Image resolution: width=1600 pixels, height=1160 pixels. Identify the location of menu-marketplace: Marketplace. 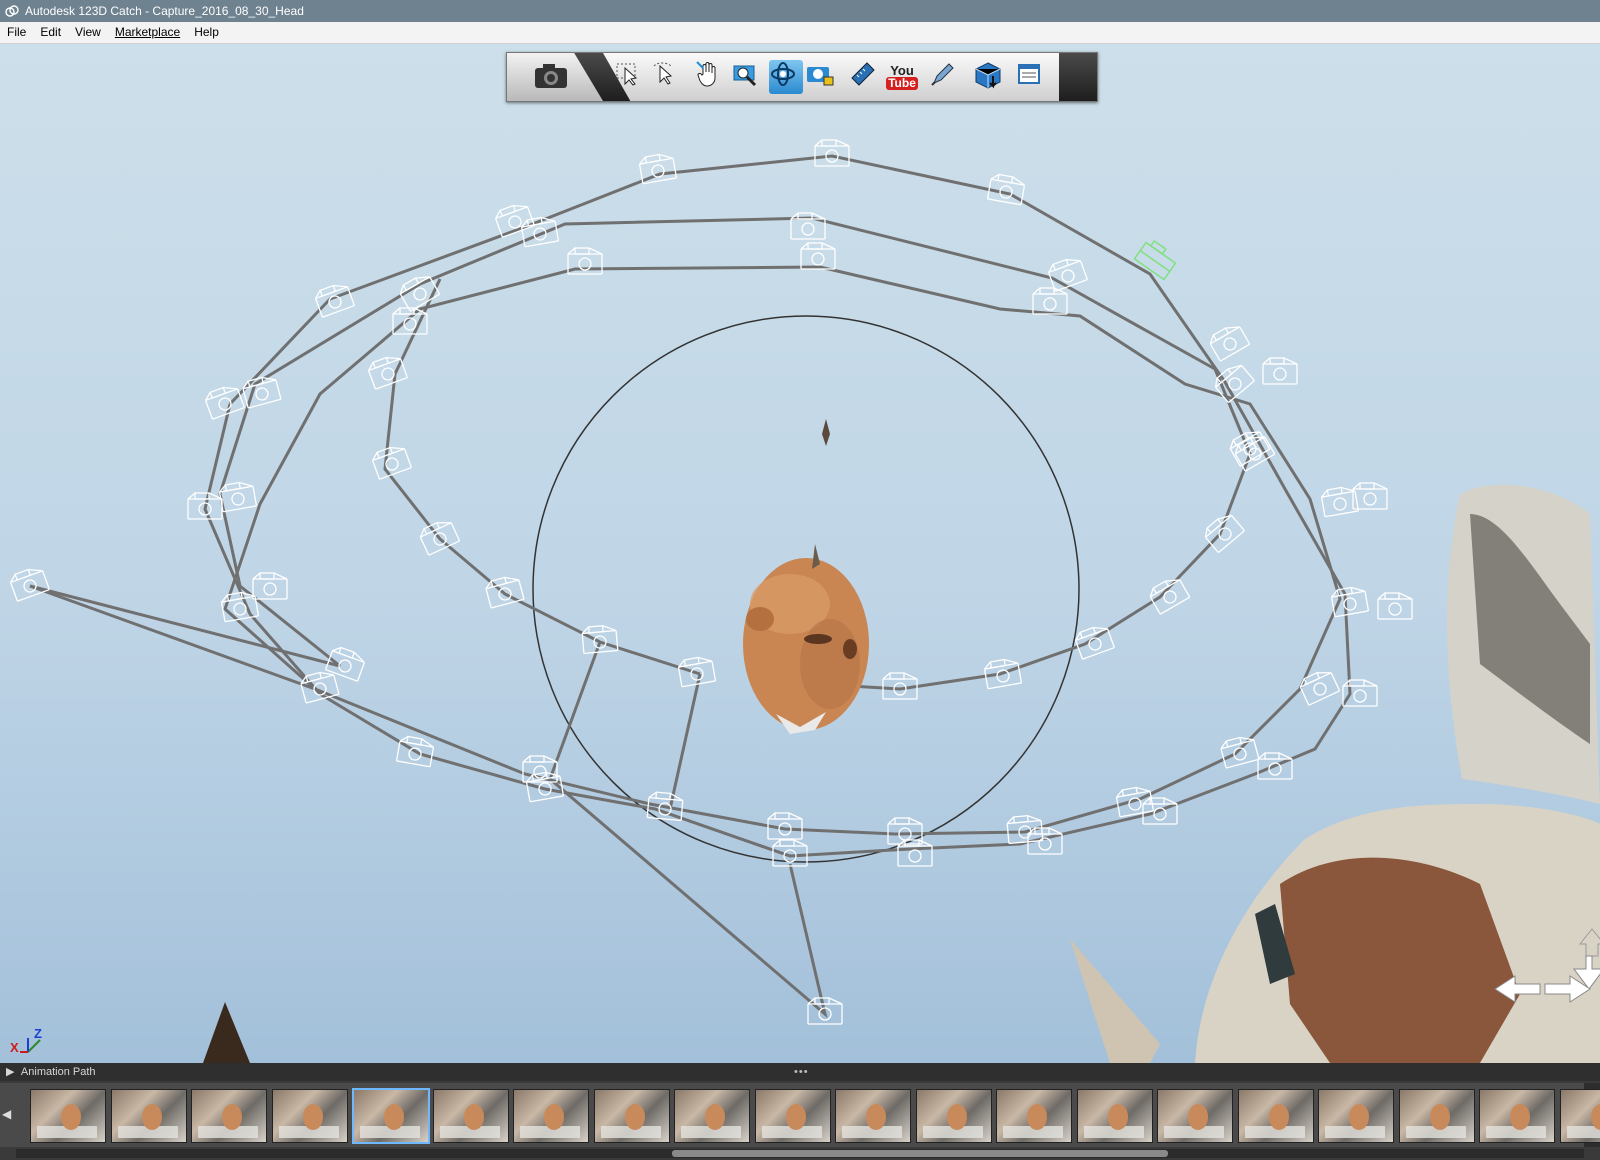
(147, 32).